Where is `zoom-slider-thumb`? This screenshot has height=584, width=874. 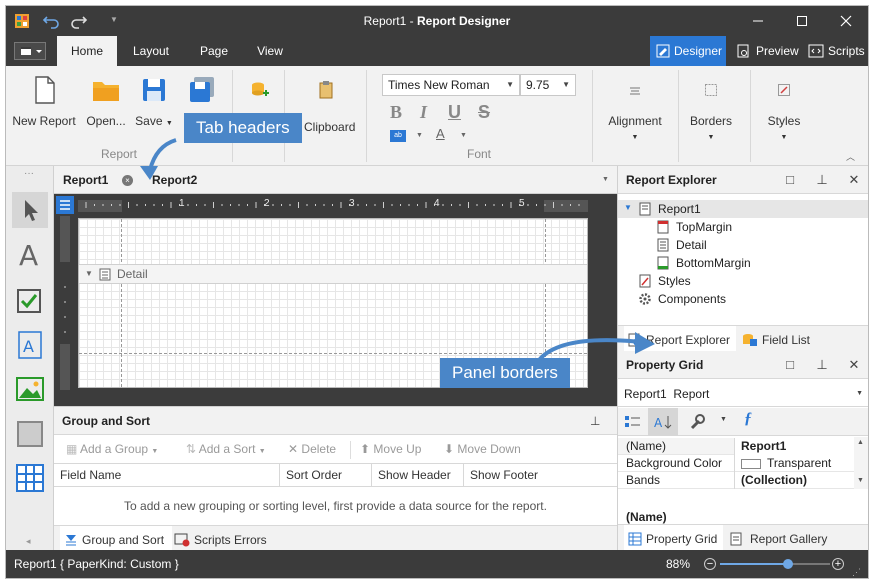 zoom-slider-thumb is located at coordinates (788, 564).